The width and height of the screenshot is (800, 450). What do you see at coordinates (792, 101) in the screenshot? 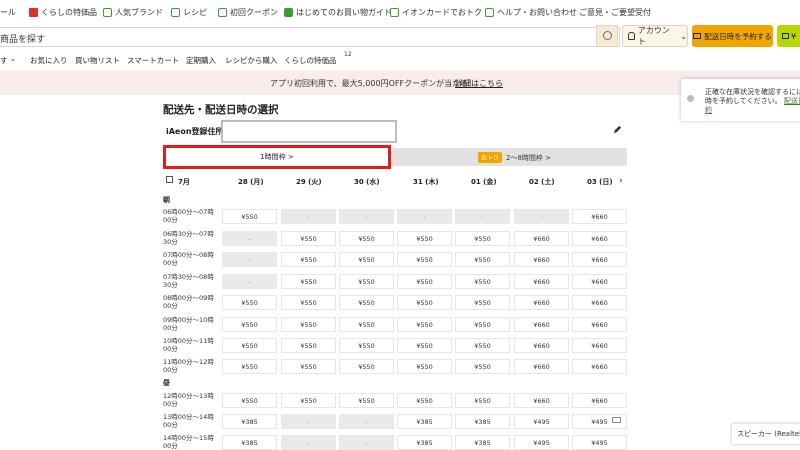
I see `tooltip-delivery-link: 配送日` at bounding box center [792, 101].